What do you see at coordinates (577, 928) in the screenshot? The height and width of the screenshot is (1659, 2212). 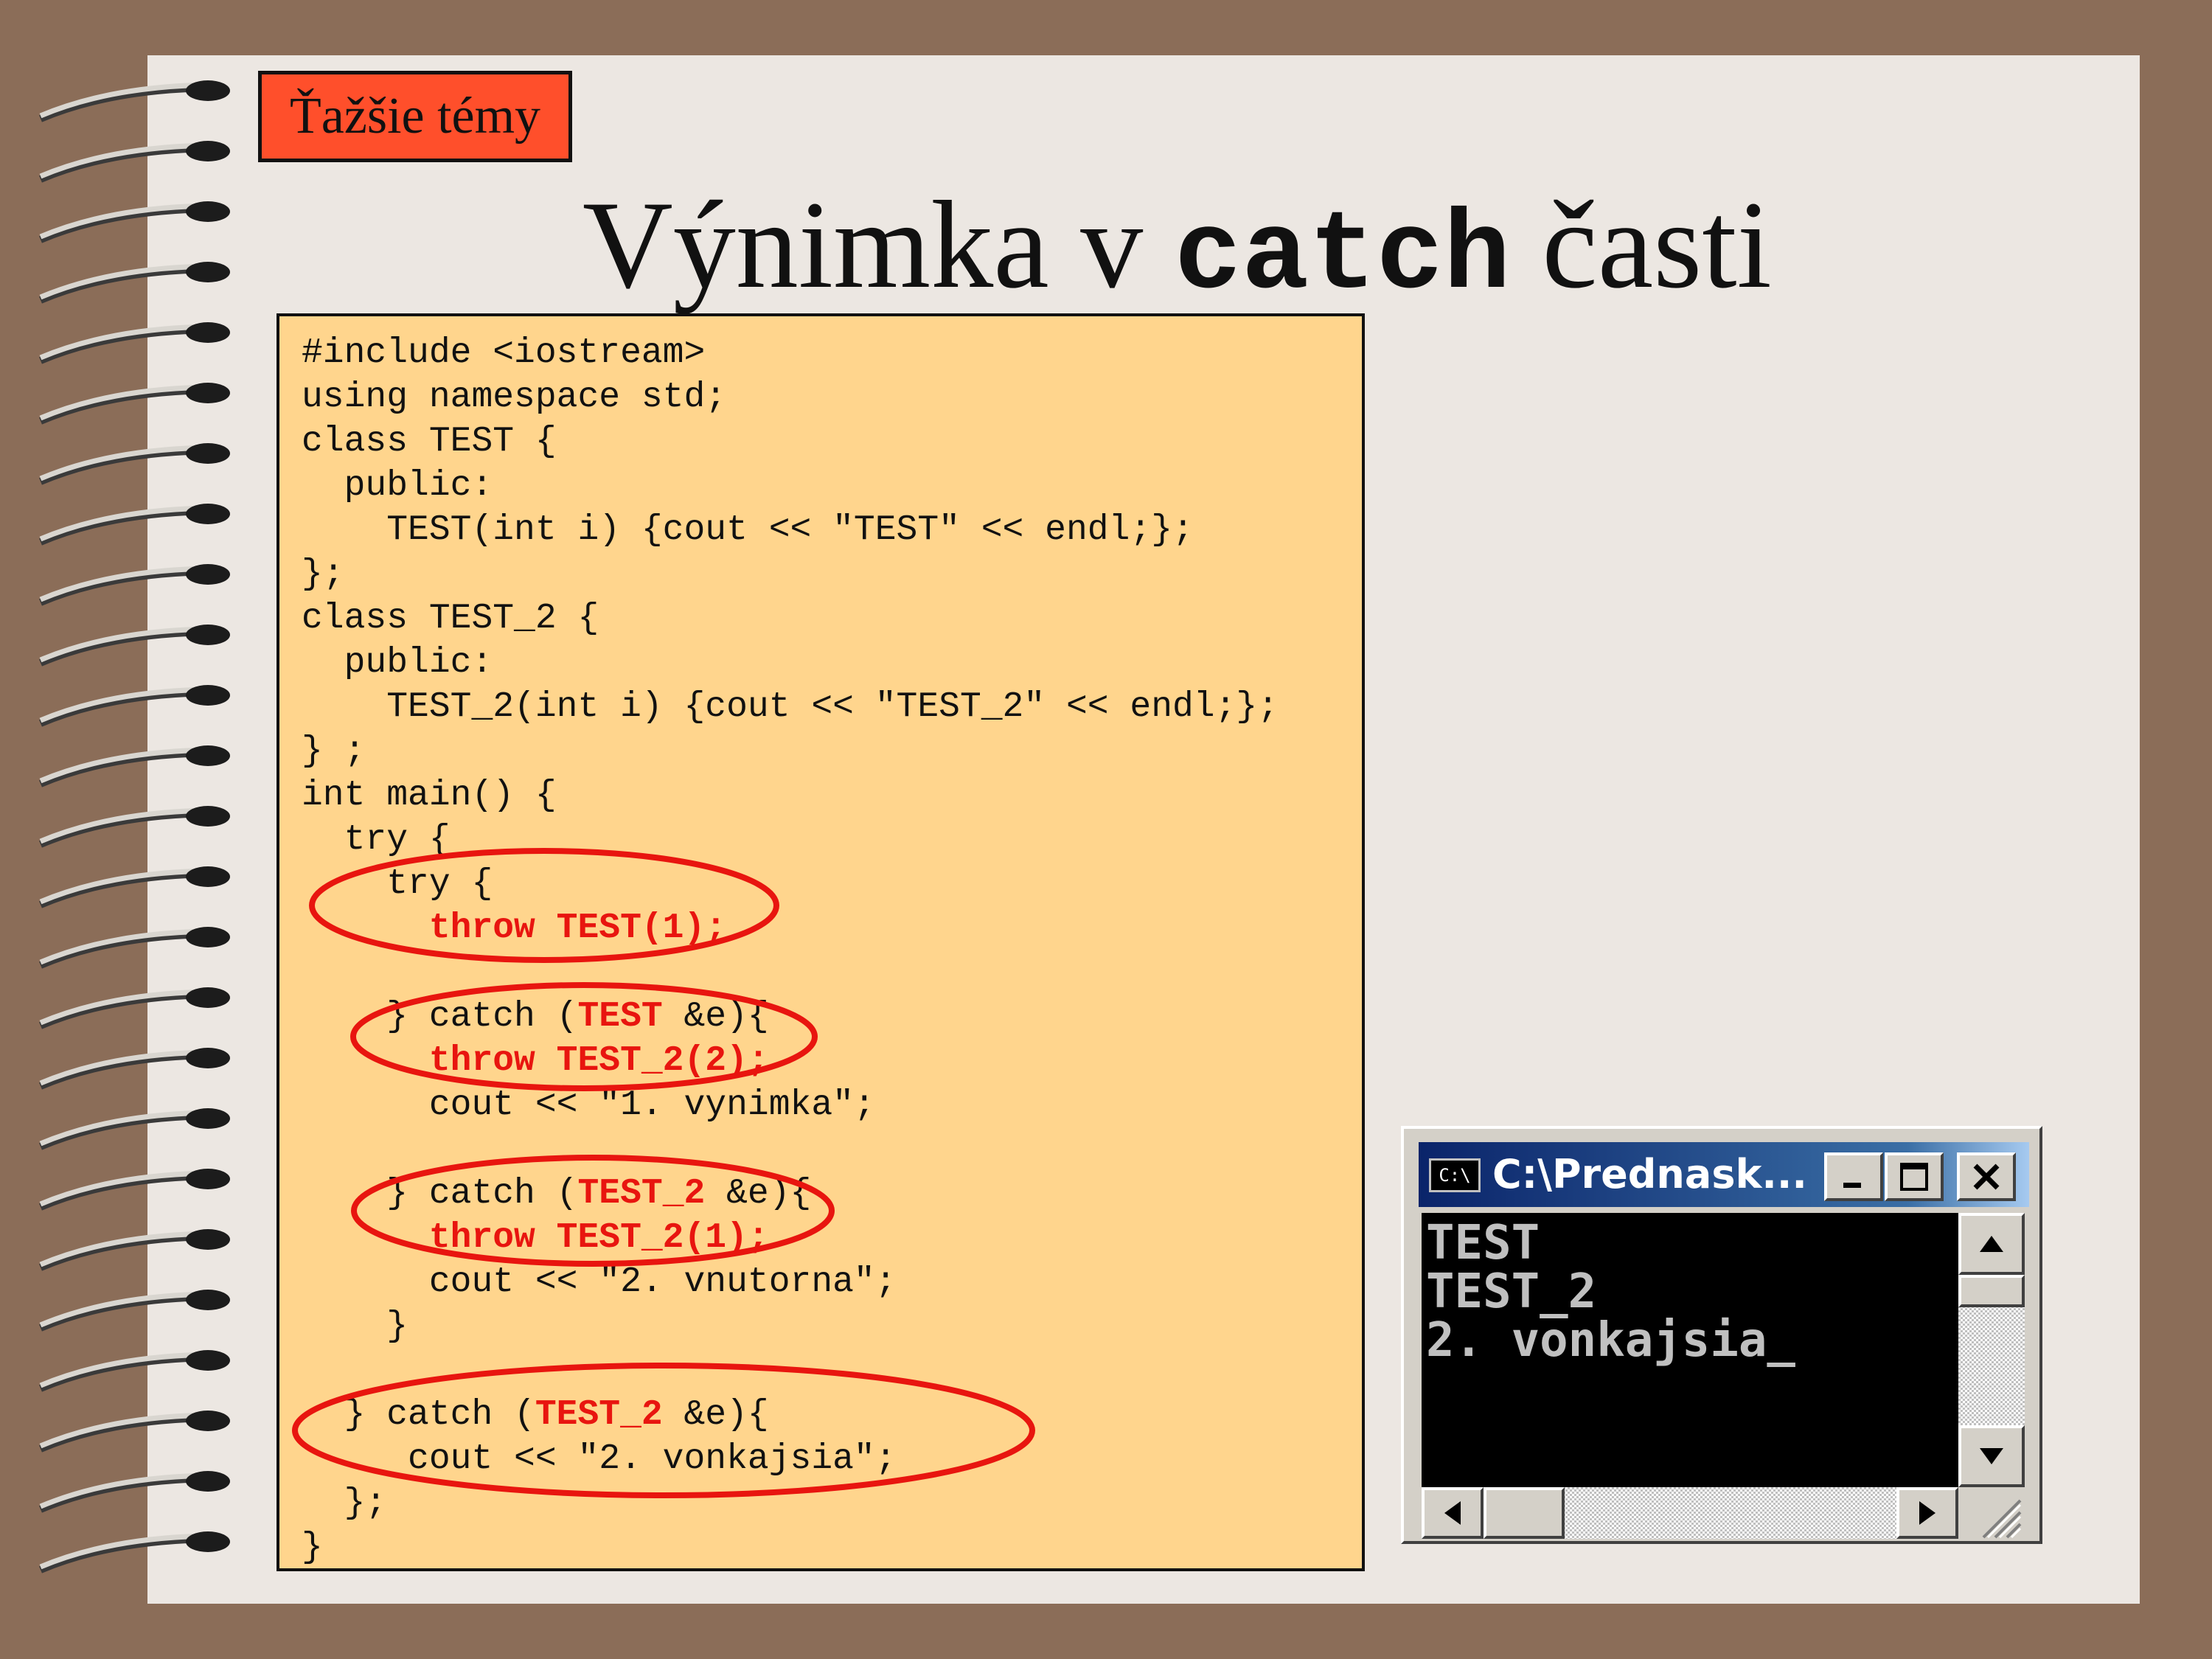 I see `code-highlight: throw TEST(1);` at bounding box center [577, 928].